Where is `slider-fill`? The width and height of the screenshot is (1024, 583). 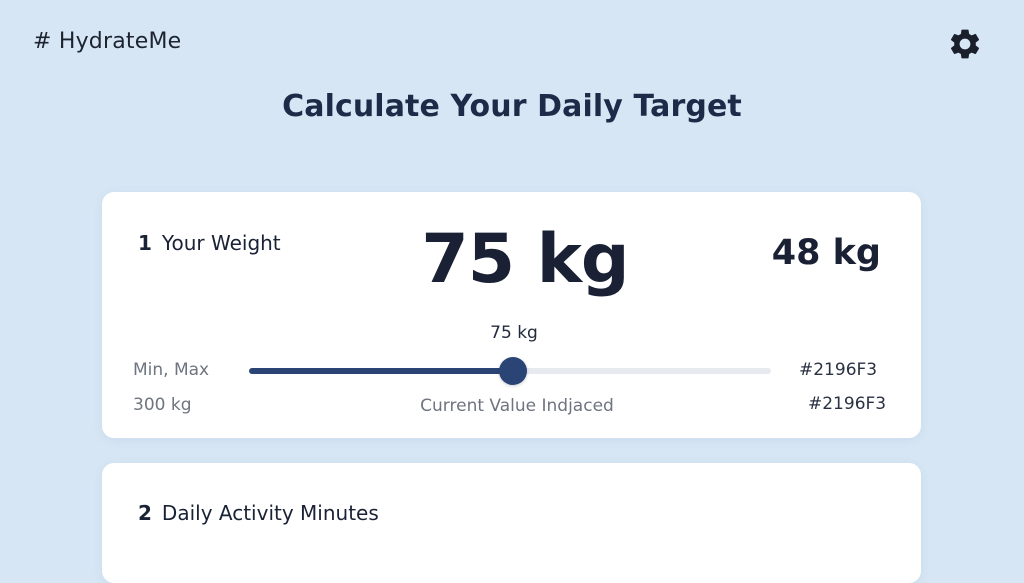
slider-fill is located at coordinates (381, 371).